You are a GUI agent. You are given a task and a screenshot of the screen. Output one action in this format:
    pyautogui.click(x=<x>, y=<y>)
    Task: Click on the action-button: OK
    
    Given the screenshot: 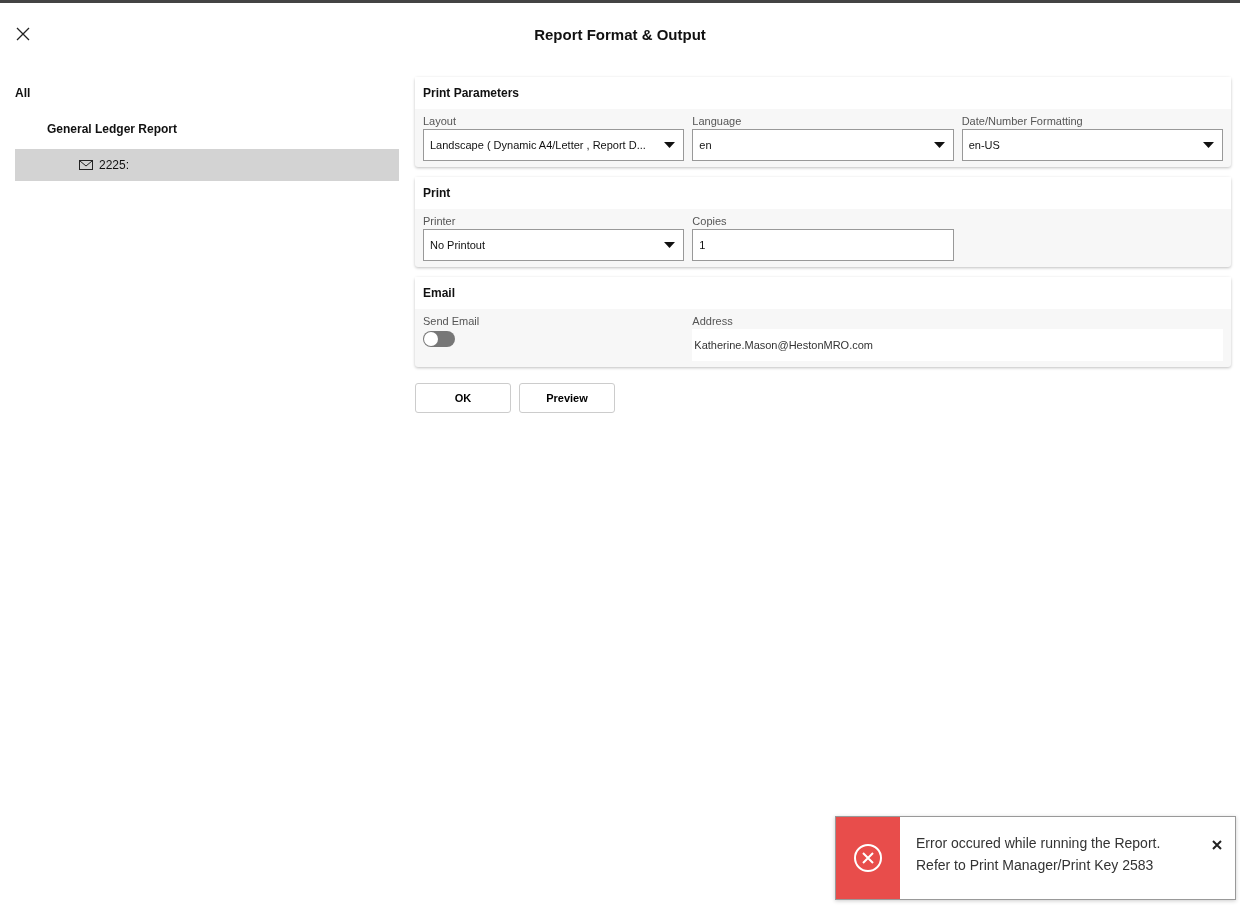 What is the action you would take?
    pyautogui.click(x=463, y=398)
    